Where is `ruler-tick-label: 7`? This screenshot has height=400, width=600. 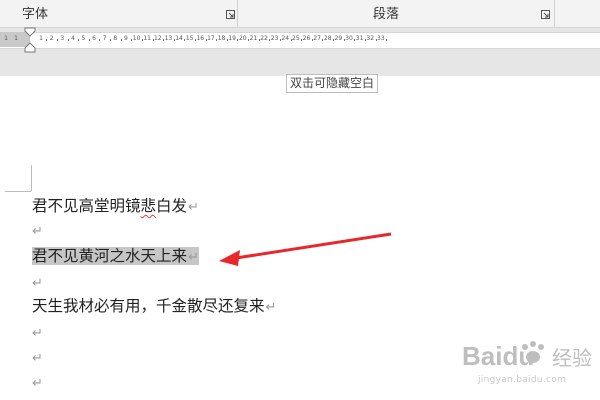 ruler-tick-label: 7 is located at coordinates (104, 38).